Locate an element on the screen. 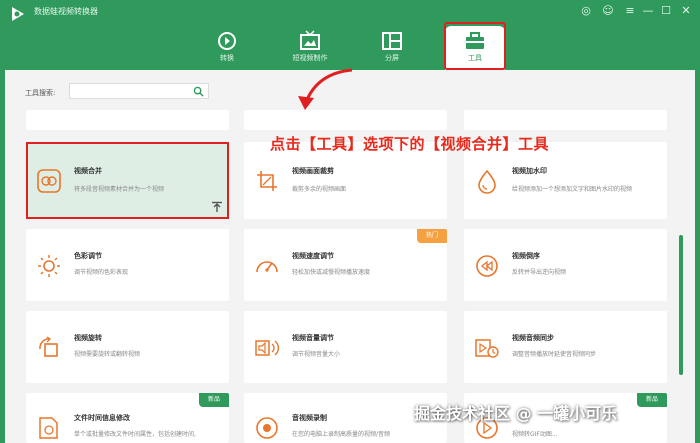 The image size is (700, 443). tool-card-av-sync: 视频音频同步 调整音频播放时延使音视频同步 is located at coordinates (565, 347).